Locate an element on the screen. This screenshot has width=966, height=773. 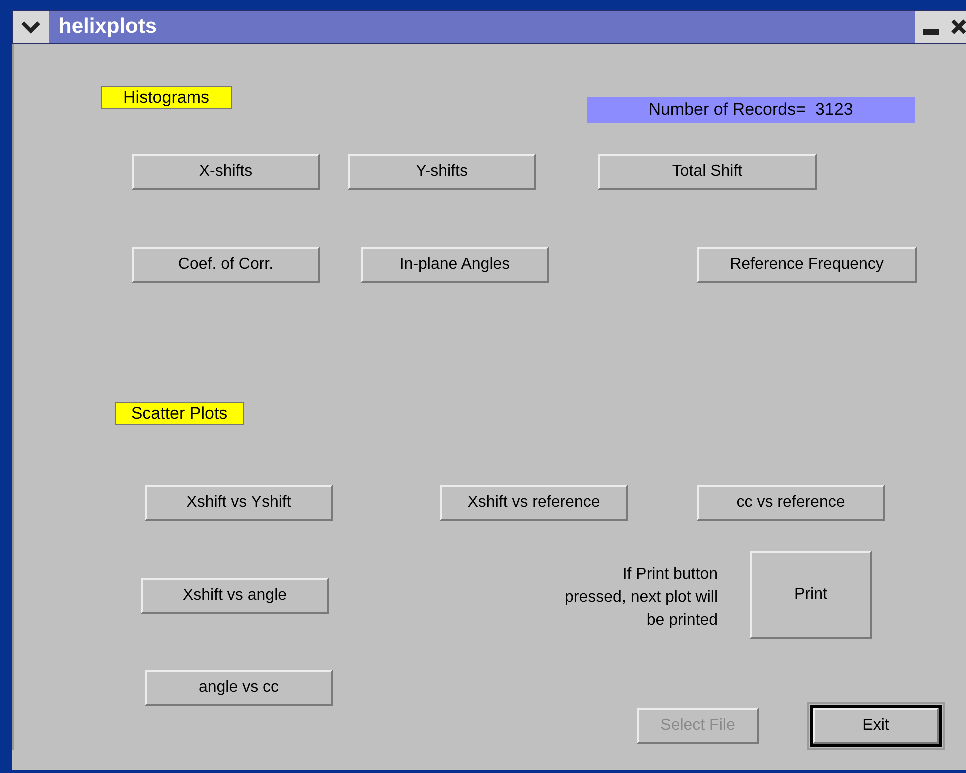
plot-button: Xshift vs reference is located at coordinates (534, 503).